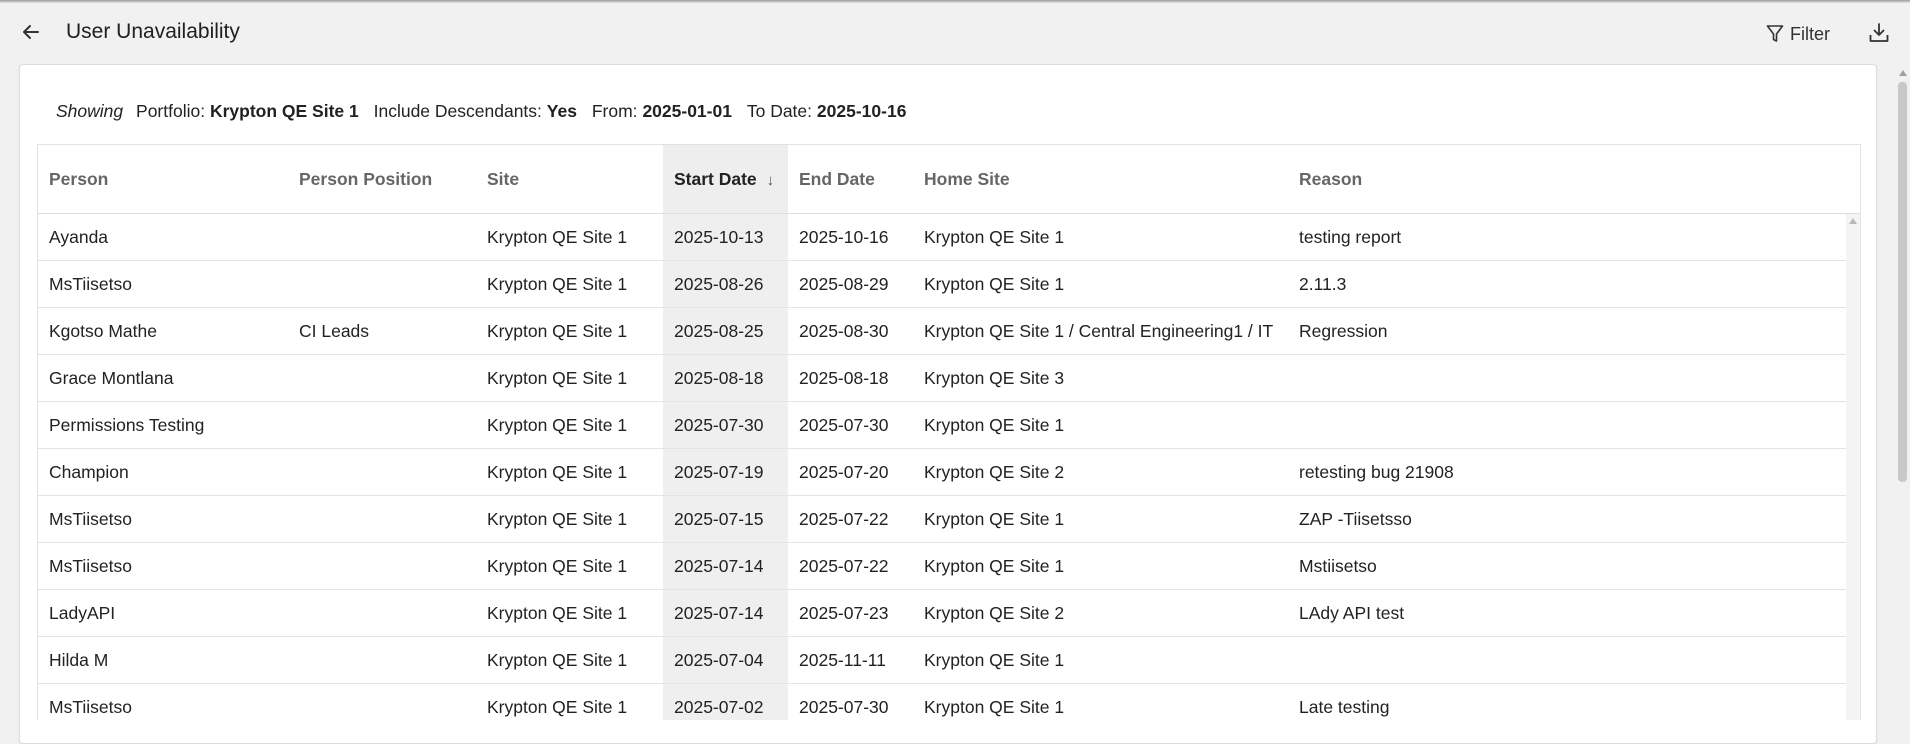 The width and height of the screenshot is (1910, 744). I want to click on cell-end-date: 2025-08-29, so click(844, 284).